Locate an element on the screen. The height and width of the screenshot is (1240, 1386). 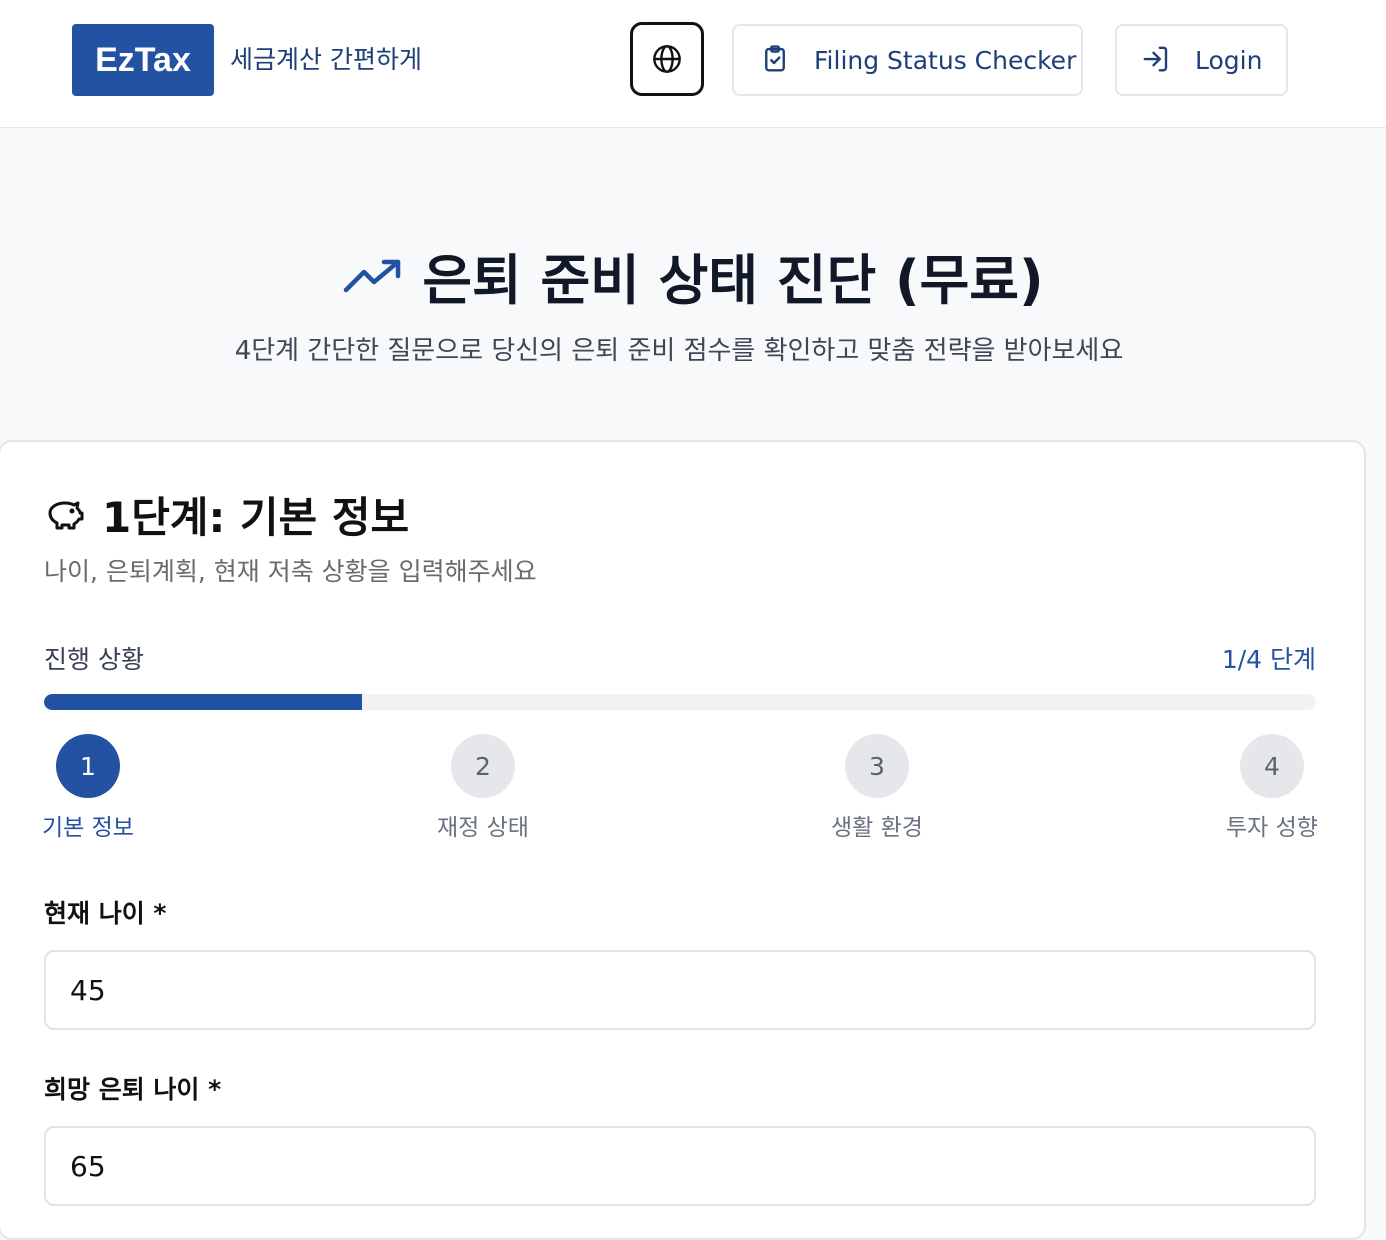
filing-status-checker-button: Filing Status Checker is located at coordinates (907, 60).